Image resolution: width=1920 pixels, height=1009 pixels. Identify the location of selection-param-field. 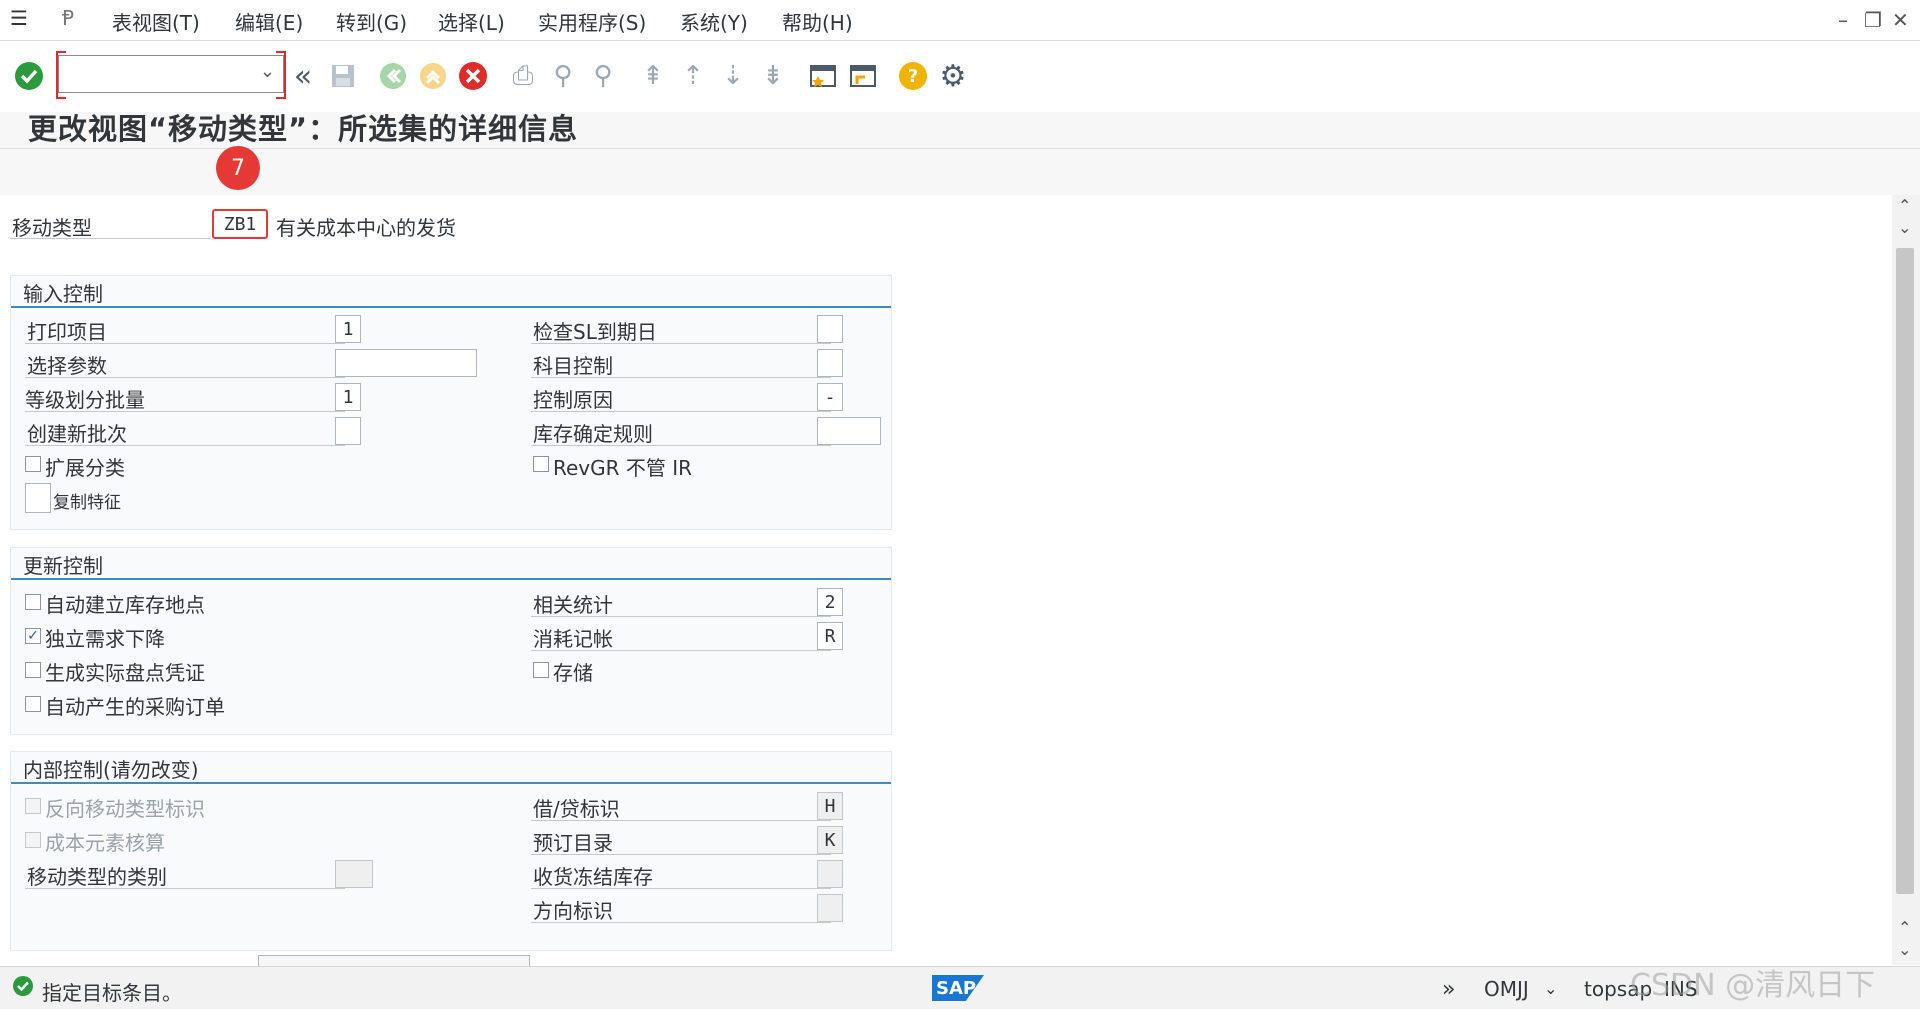
(406, 363).